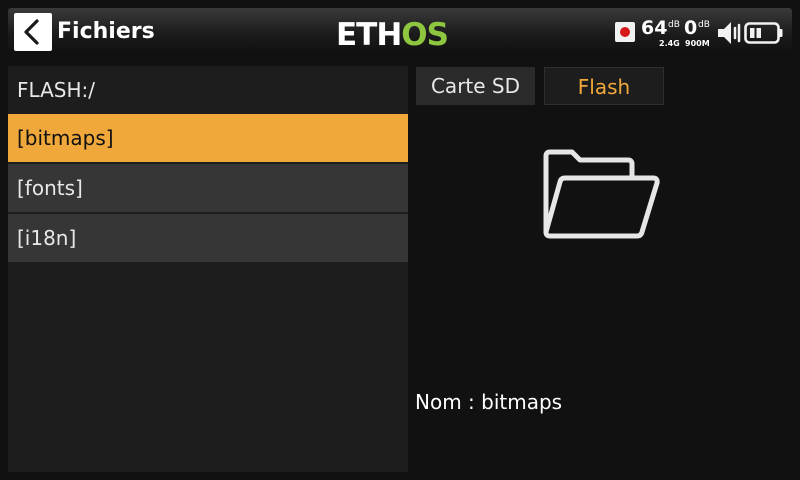  Describe the element at coordinates (208, 238) in the screenshot. I see `list-item-i18n: [i18n]` at that location.